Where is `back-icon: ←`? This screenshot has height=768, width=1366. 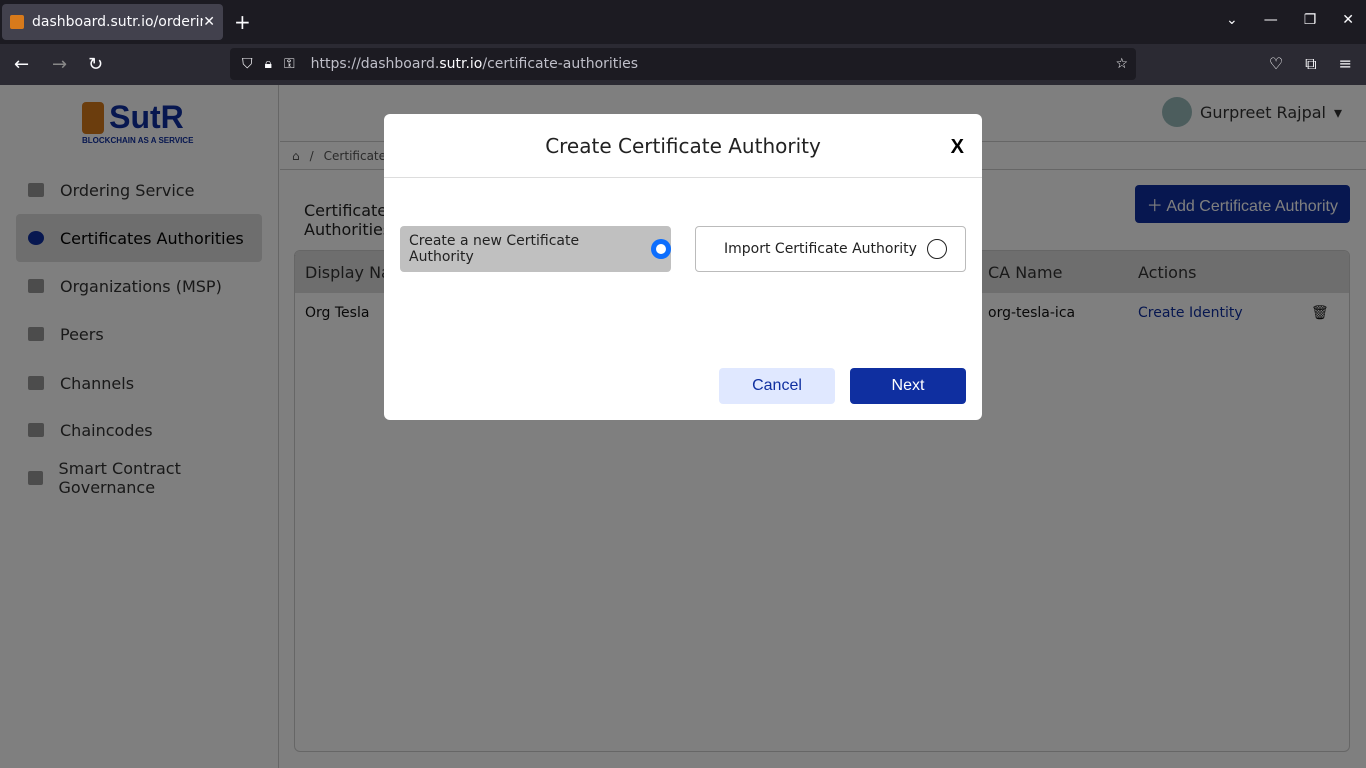 back-icon: ← is located at coordinates (21, 64).